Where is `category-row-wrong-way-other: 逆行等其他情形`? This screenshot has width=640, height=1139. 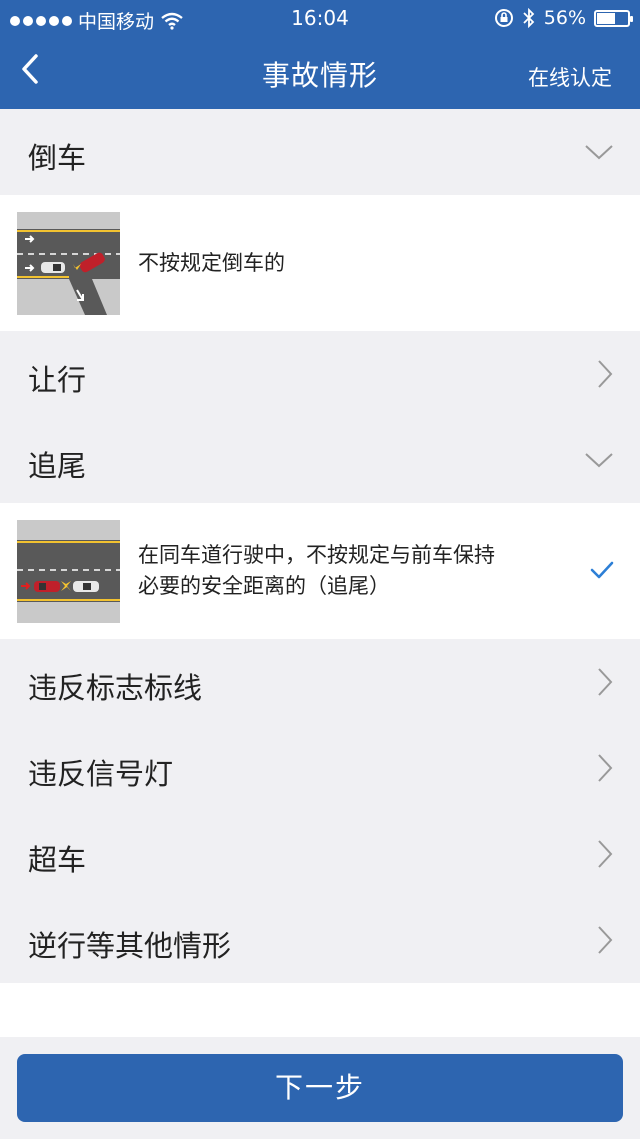 category-row-wrong-way-other: 逆行等其他情形 is located at coordinates (320, 940).